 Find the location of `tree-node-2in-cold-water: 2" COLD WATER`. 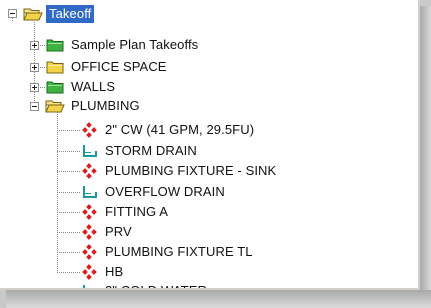

tree-node-2in-cold-water: 2" COLD WATER is located at coordinates (145, 284).